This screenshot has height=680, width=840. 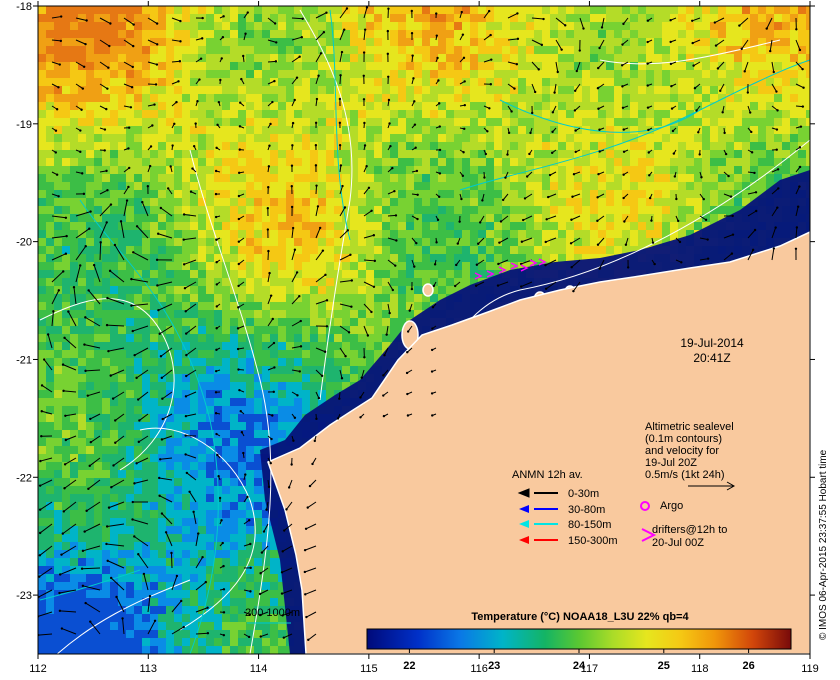 What do you see at coordinates (684, 475) in the screenshot?
I see `altimetry-line-5: 0.5m/s (1kt 24h)` at bounding box center [684, 475].